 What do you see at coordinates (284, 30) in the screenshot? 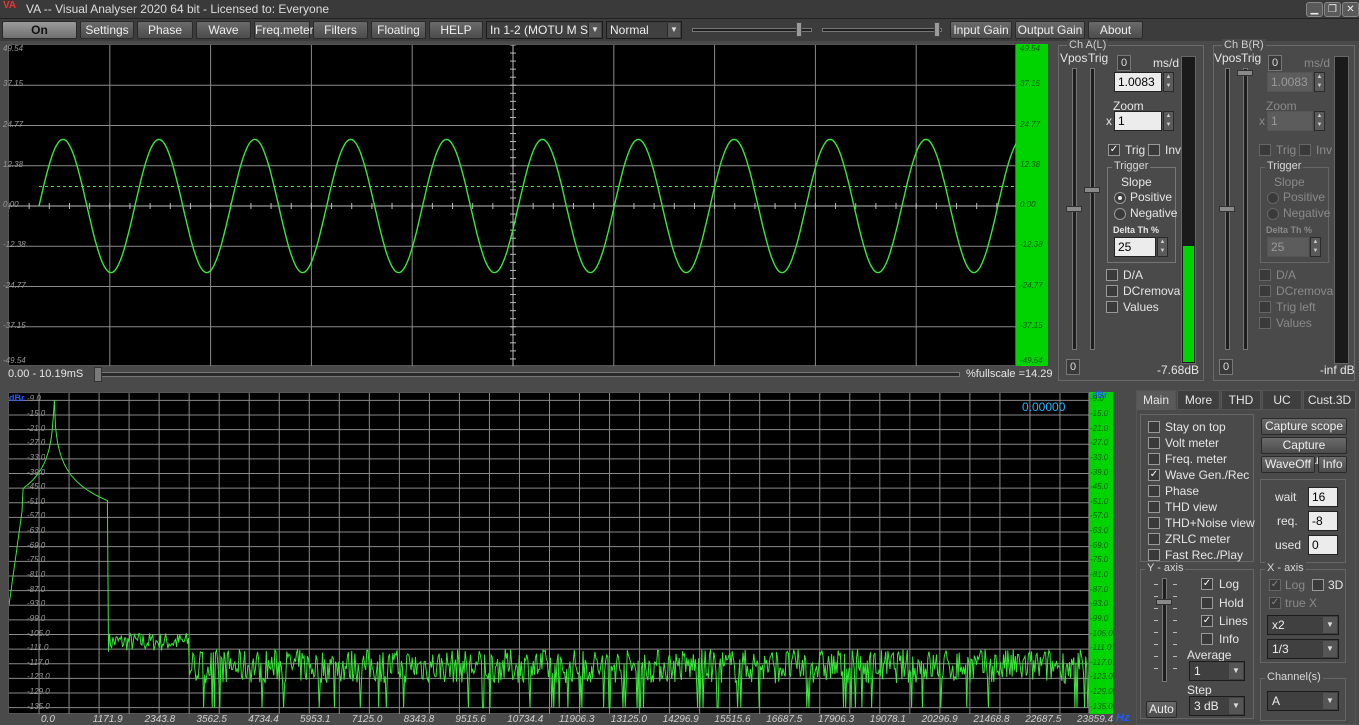
I see `freqmeter-button: Freq.meter` at bounding box center [284, 30].